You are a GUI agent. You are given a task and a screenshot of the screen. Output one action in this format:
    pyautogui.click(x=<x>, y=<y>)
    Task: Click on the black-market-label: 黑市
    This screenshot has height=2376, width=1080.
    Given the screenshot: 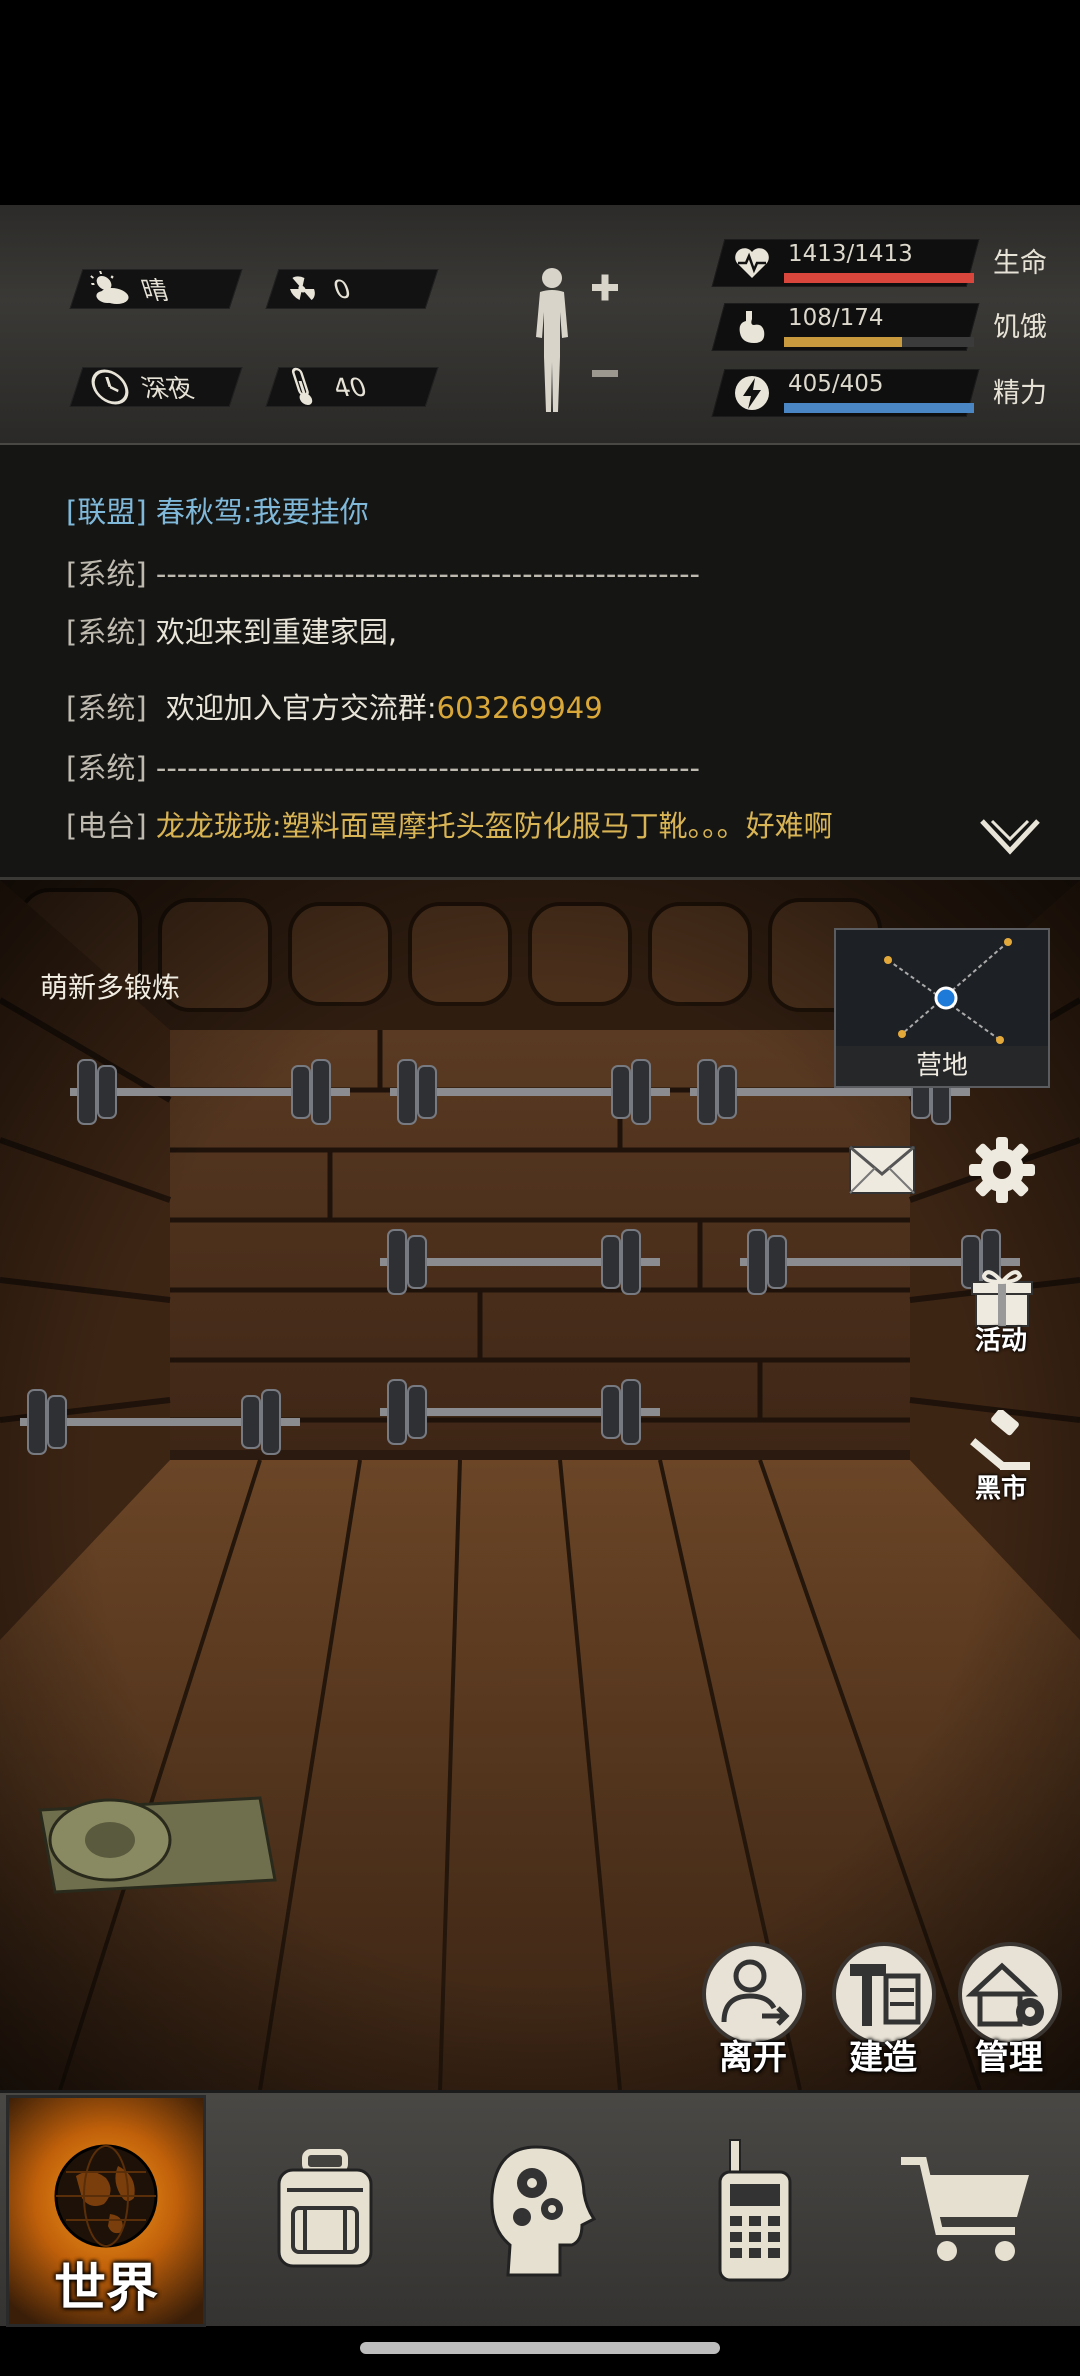 What is the action you would take?
    pyautogui.click(x=1001, y=1486)
    